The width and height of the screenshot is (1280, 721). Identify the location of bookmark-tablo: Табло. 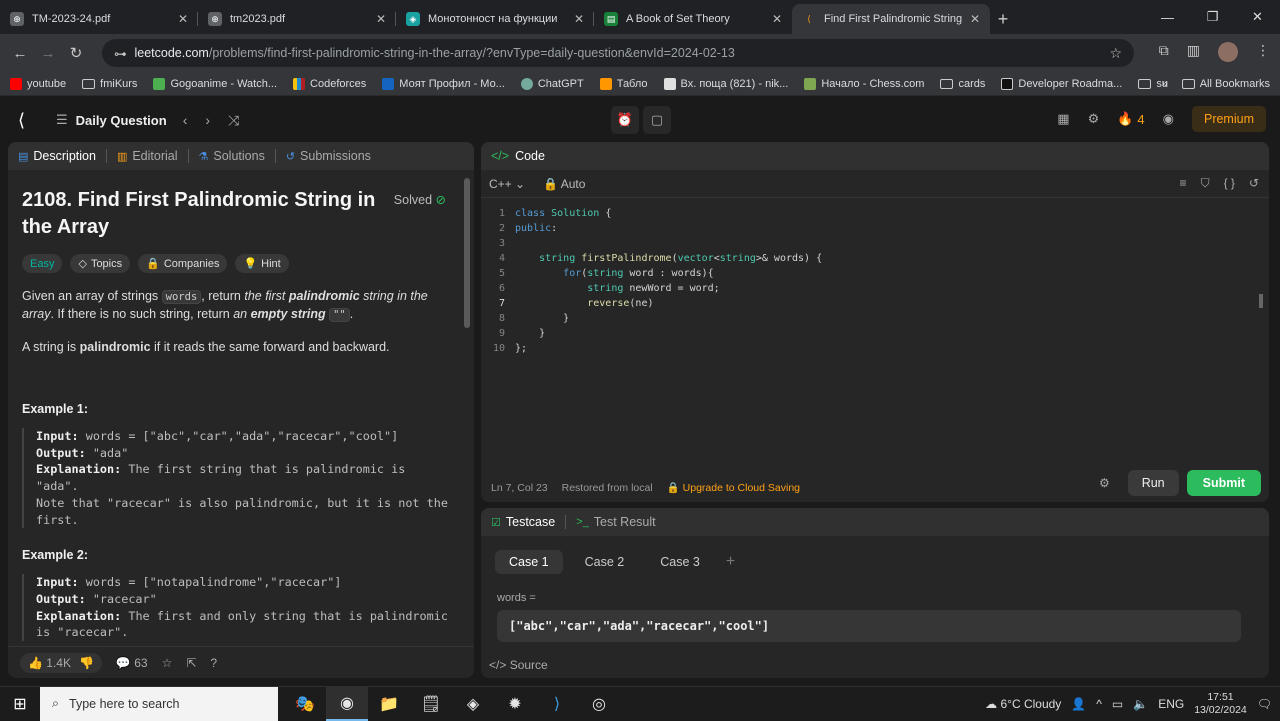
(623, 83).